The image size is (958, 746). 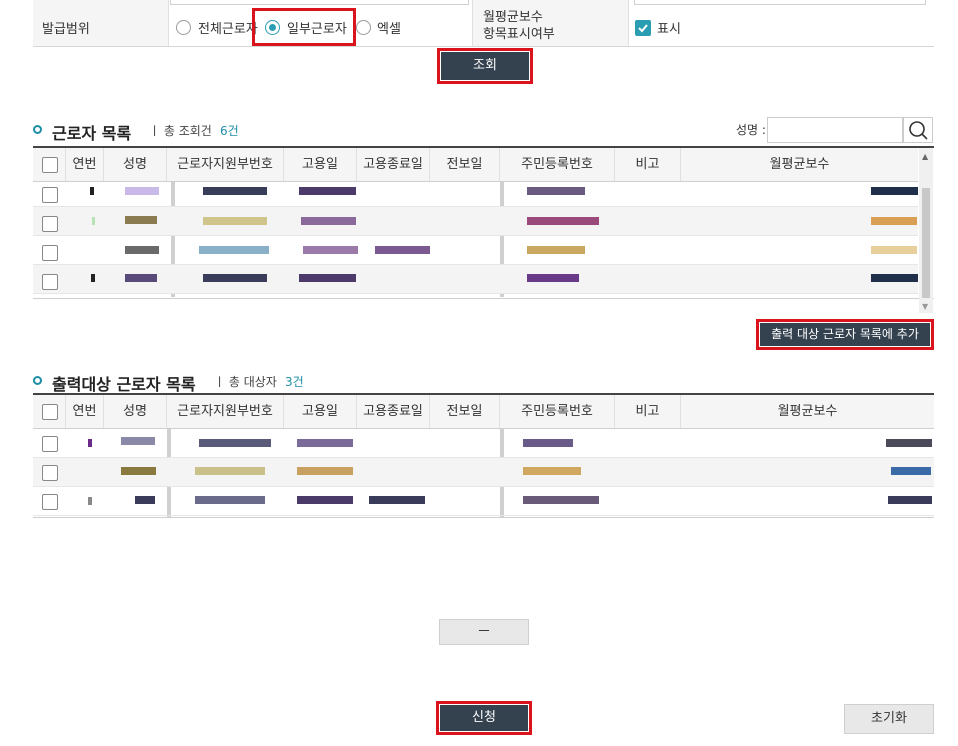 I want to click on scroll-up-icon: ▲, so click(x=925, y=156).